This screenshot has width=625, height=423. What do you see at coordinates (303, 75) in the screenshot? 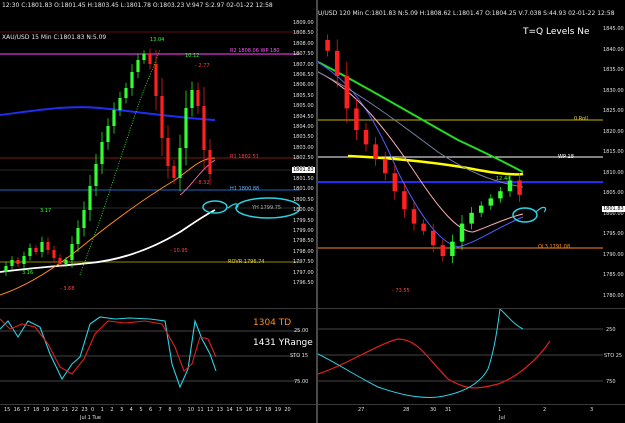
I see `left-price-tick: 1806.50` at bounding box center [303, 75].